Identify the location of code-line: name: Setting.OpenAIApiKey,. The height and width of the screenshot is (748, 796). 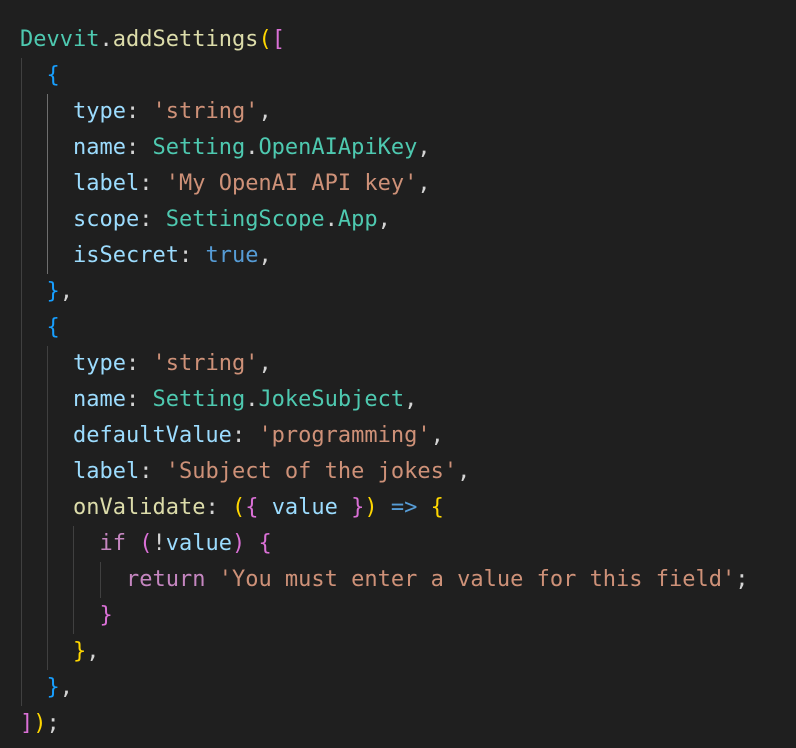
(384, 148).